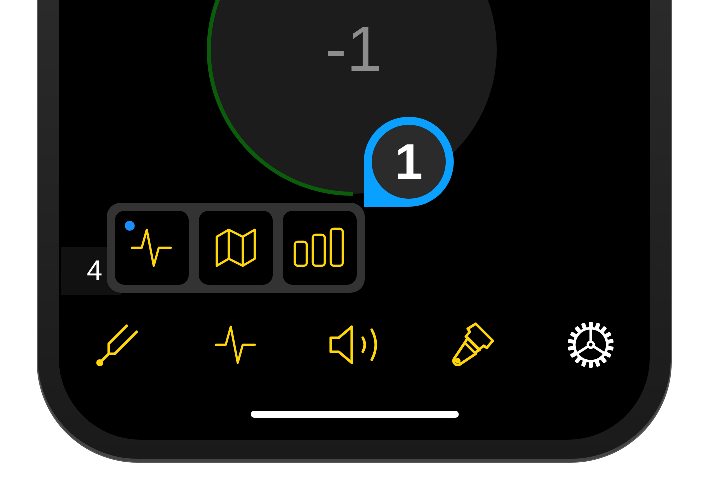  Describe the element at coordinates (354, 49) in the screenshot. I see `tuner-reading: -1` at that location.